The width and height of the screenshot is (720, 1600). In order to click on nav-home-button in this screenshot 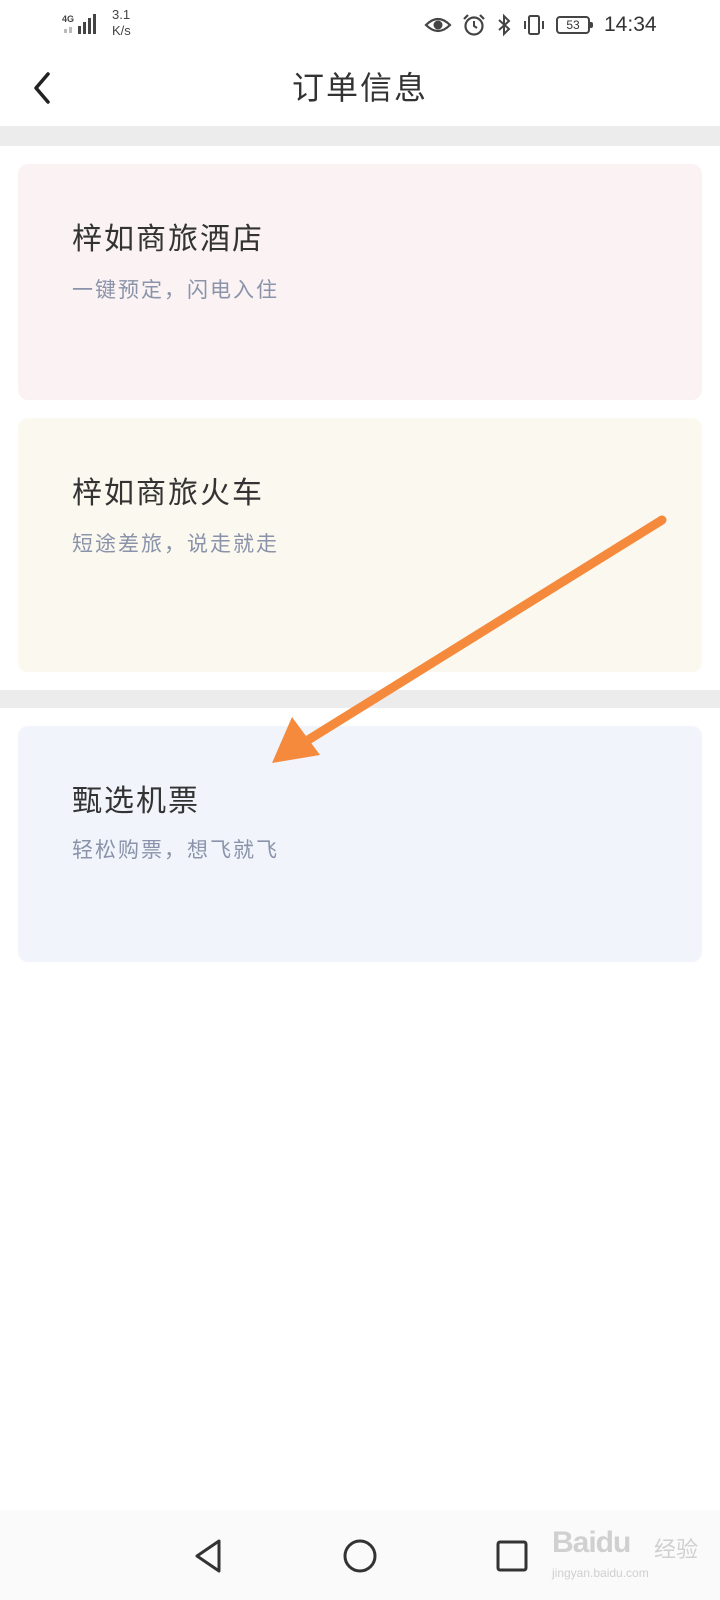, I will do `click(360, 1556)`.